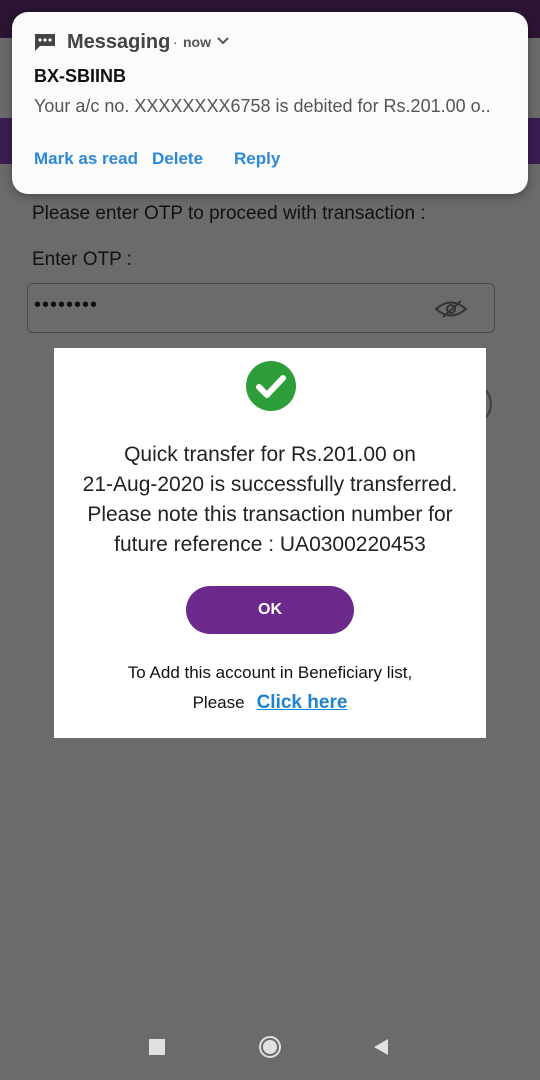 The width and height of the screenshot is (540, 1080). I want to click on recents-icon, so click(157, 1047).